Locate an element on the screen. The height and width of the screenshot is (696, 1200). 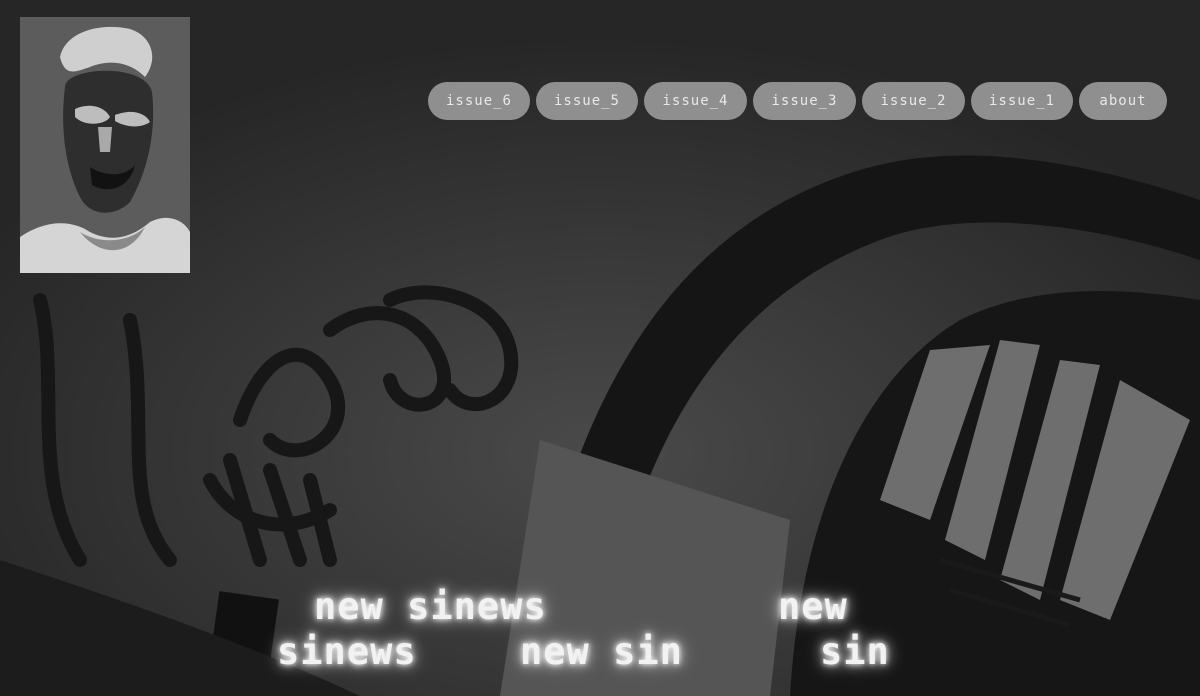
nav-issue-1-button: issue_1 is located at coordinates (1022, 101).